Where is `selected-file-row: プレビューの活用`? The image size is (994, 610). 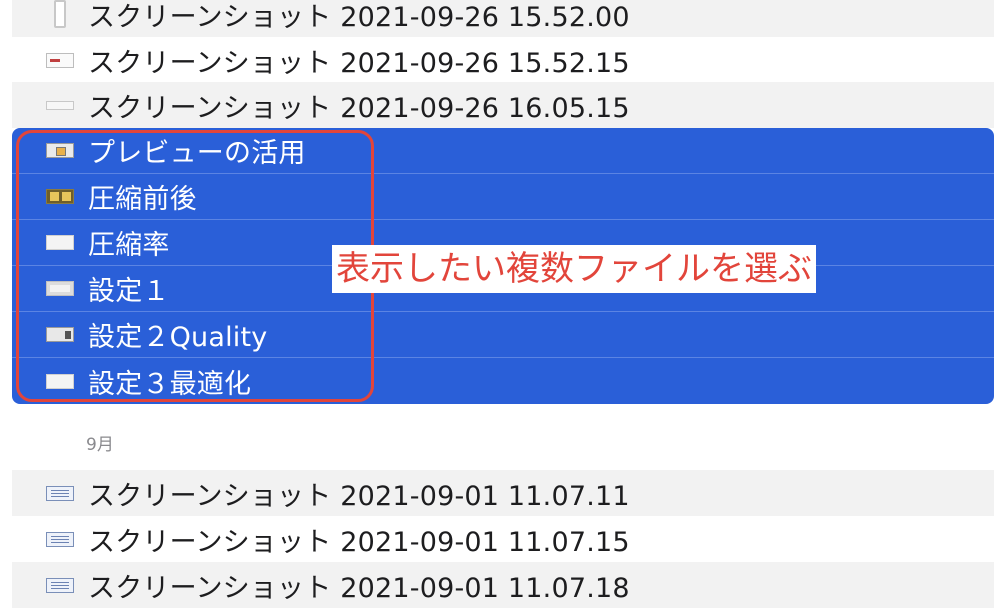
selected-file-row: プレビューの活用 is located at coordinates (503, 151).